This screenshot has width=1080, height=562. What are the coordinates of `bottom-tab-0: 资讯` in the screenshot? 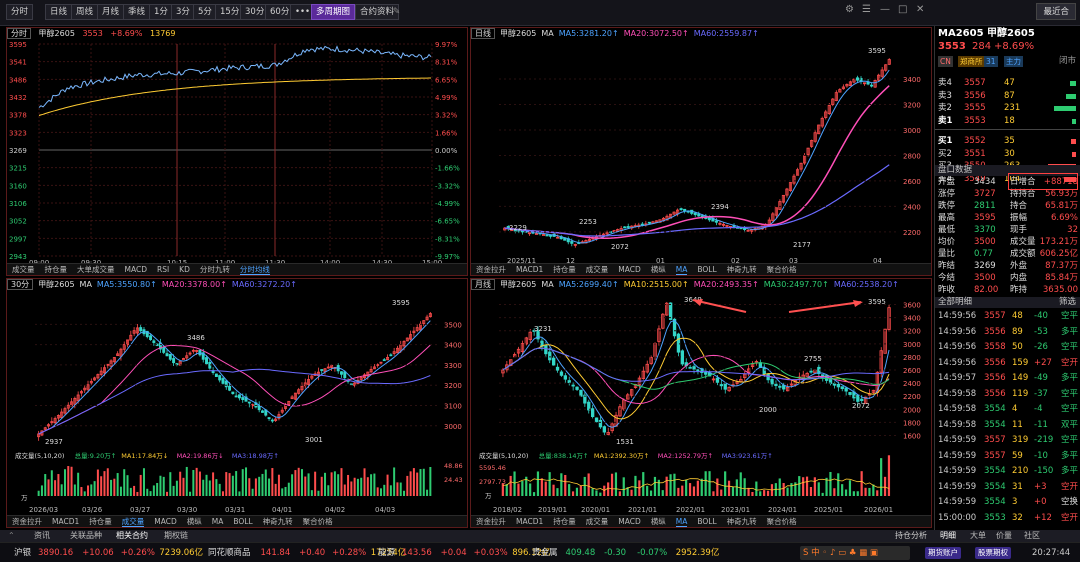 It's located at (42, 536).